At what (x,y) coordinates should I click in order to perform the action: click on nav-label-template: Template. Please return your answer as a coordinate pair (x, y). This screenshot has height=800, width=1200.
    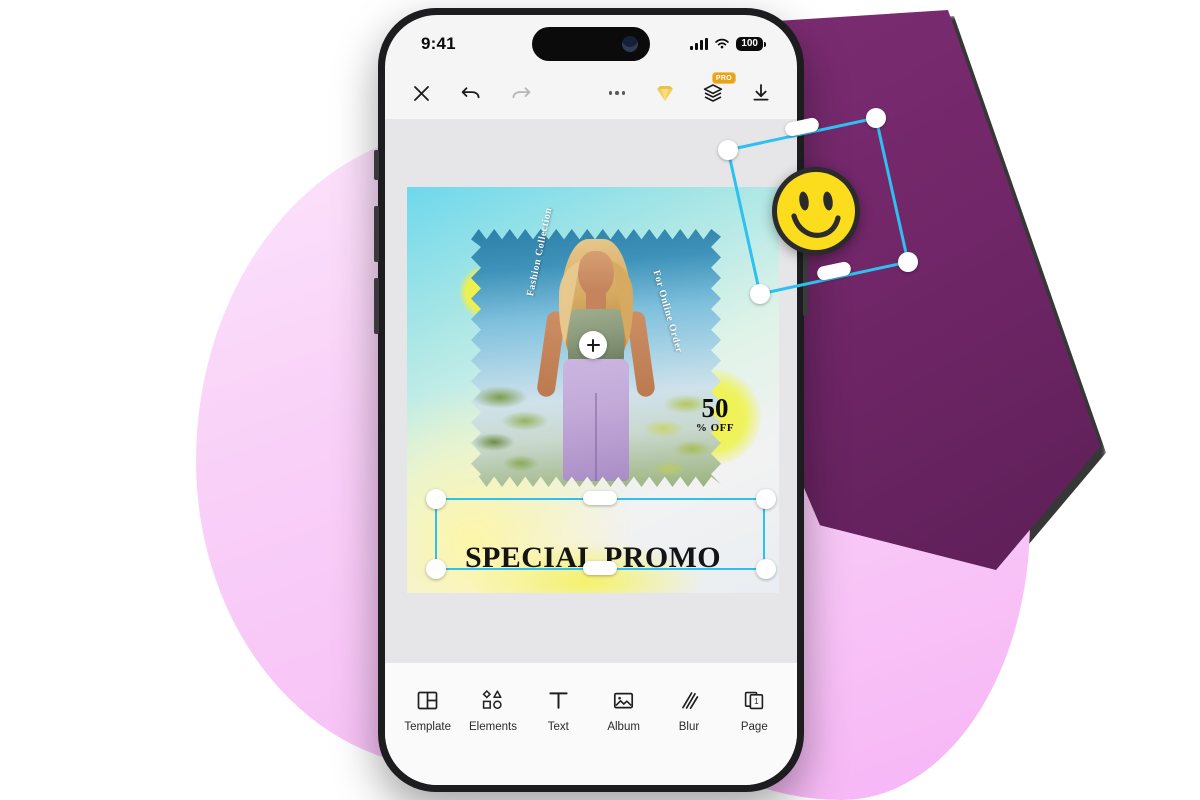
    Looking at the image, I should click on (427, 727).